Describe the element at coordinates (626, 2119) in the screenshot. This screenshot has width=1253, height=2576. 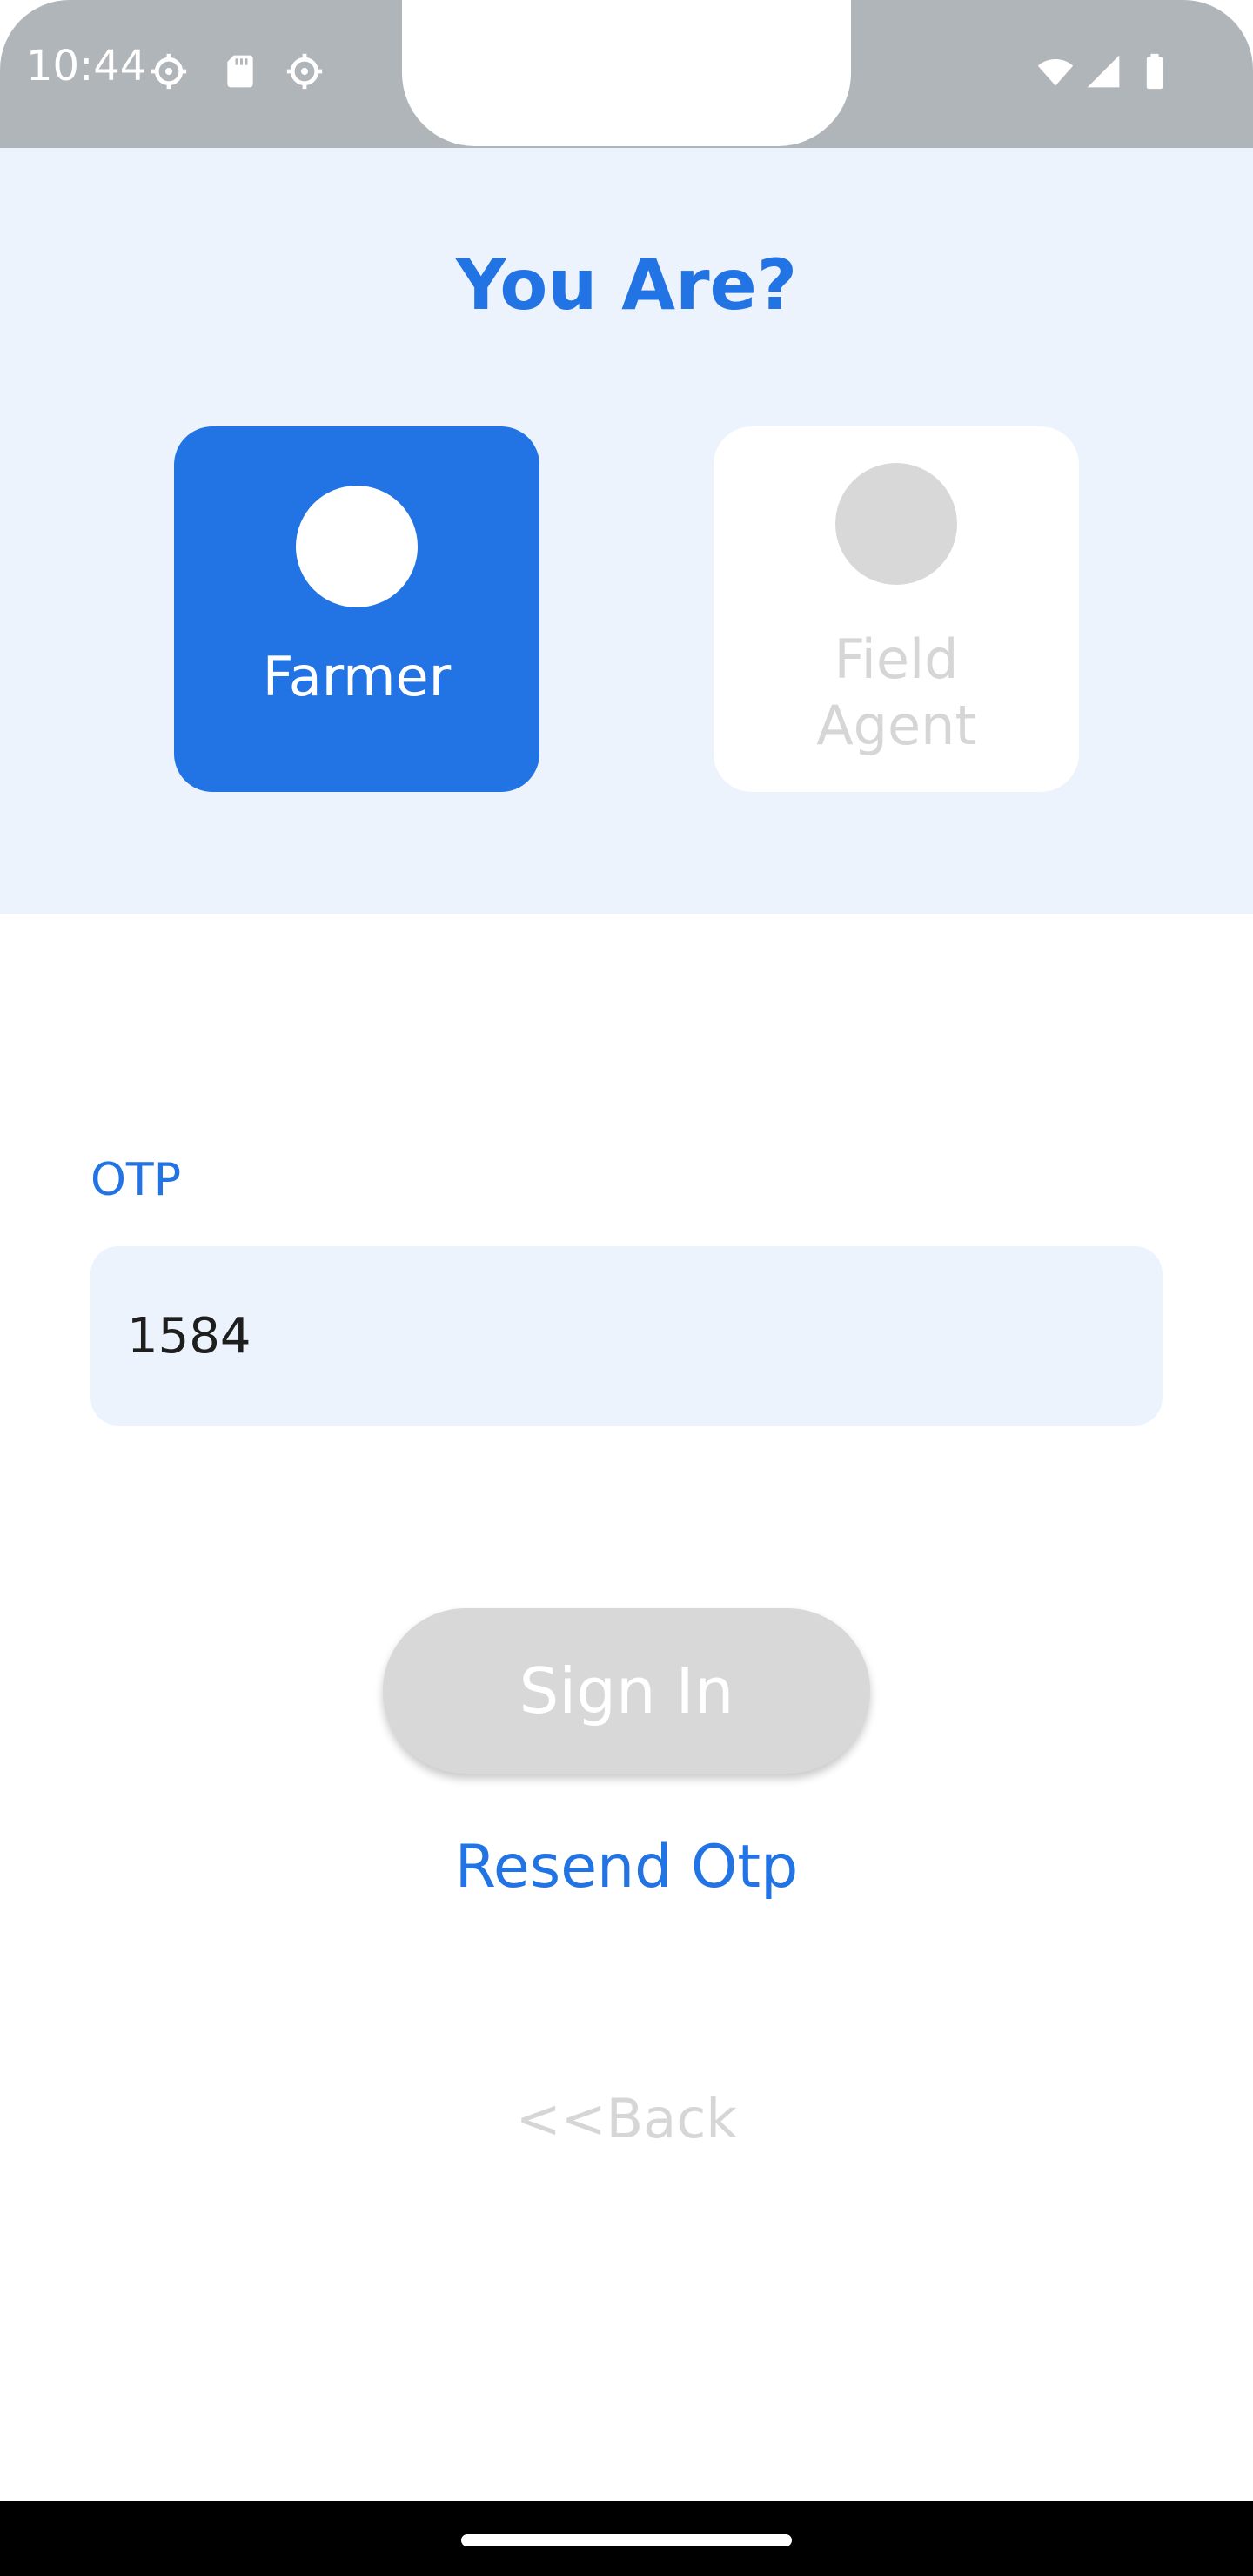
I see `back-link: <<Back` at that location.